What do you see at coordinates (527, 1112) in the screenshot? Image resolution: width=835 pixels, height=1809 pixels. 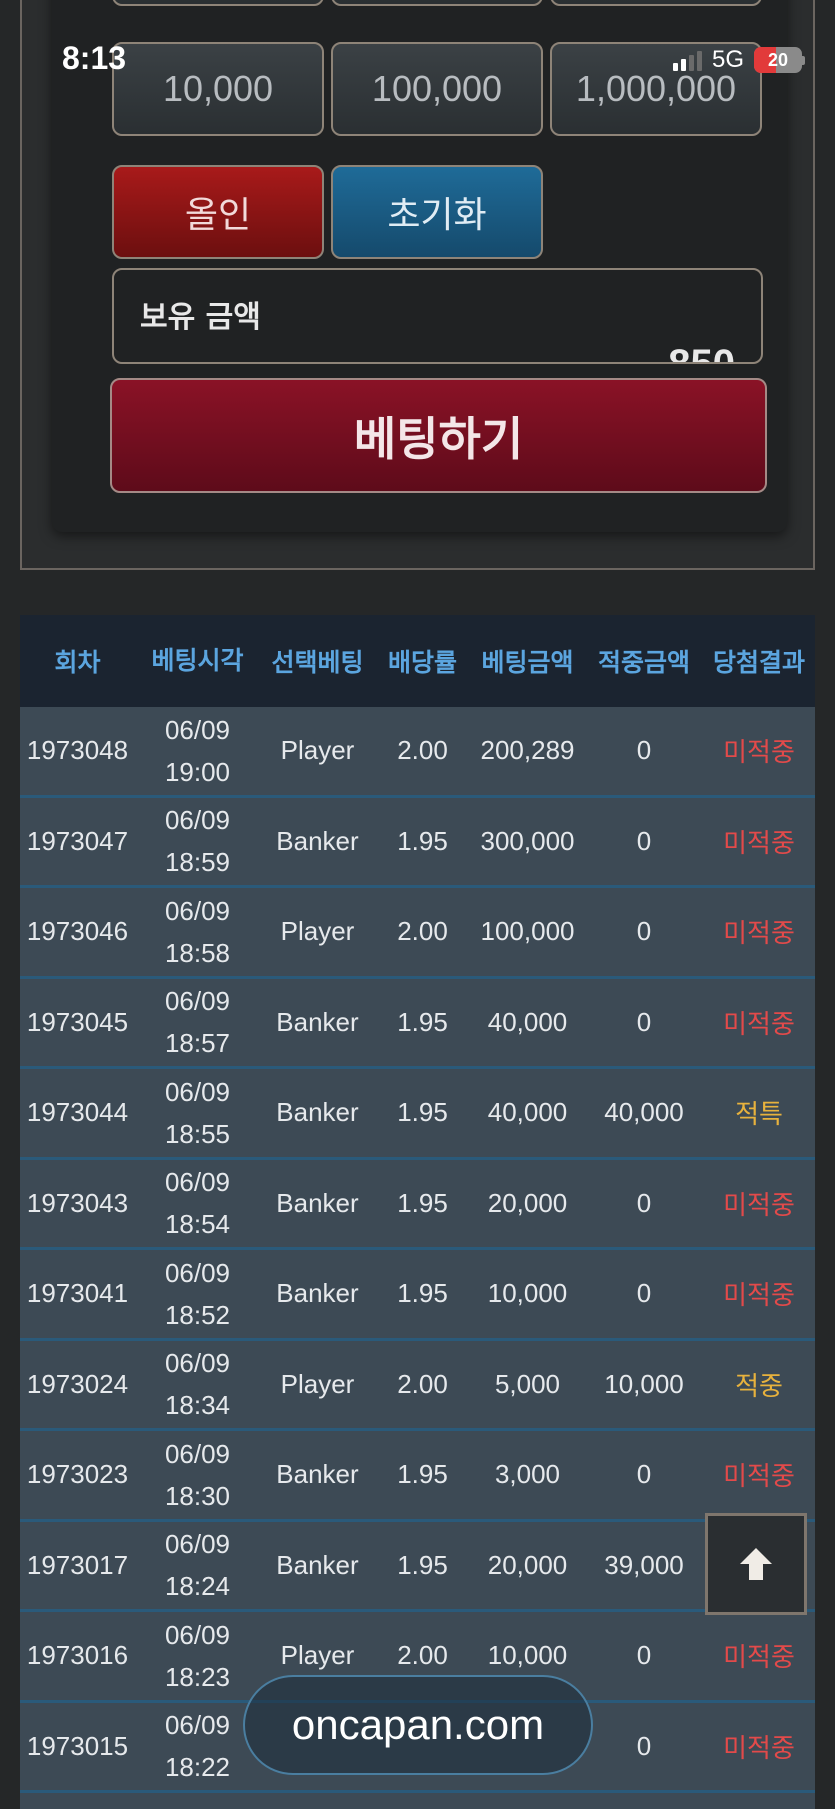 I see `cell-bet-amount: 40,000` at bounding box center [527, 1112].